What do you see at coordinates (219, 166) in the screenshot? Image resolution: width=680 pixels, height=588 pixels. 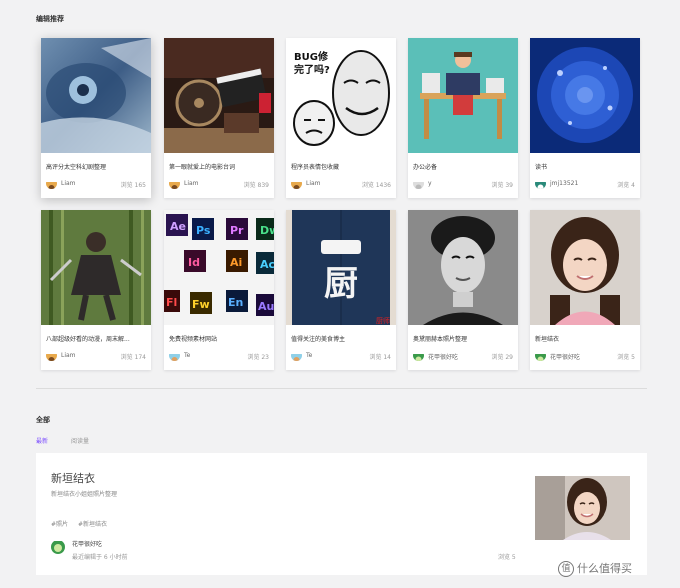 I see `card-title: 第一眼就爱上的电影台词` at bounding box center [219, 166].